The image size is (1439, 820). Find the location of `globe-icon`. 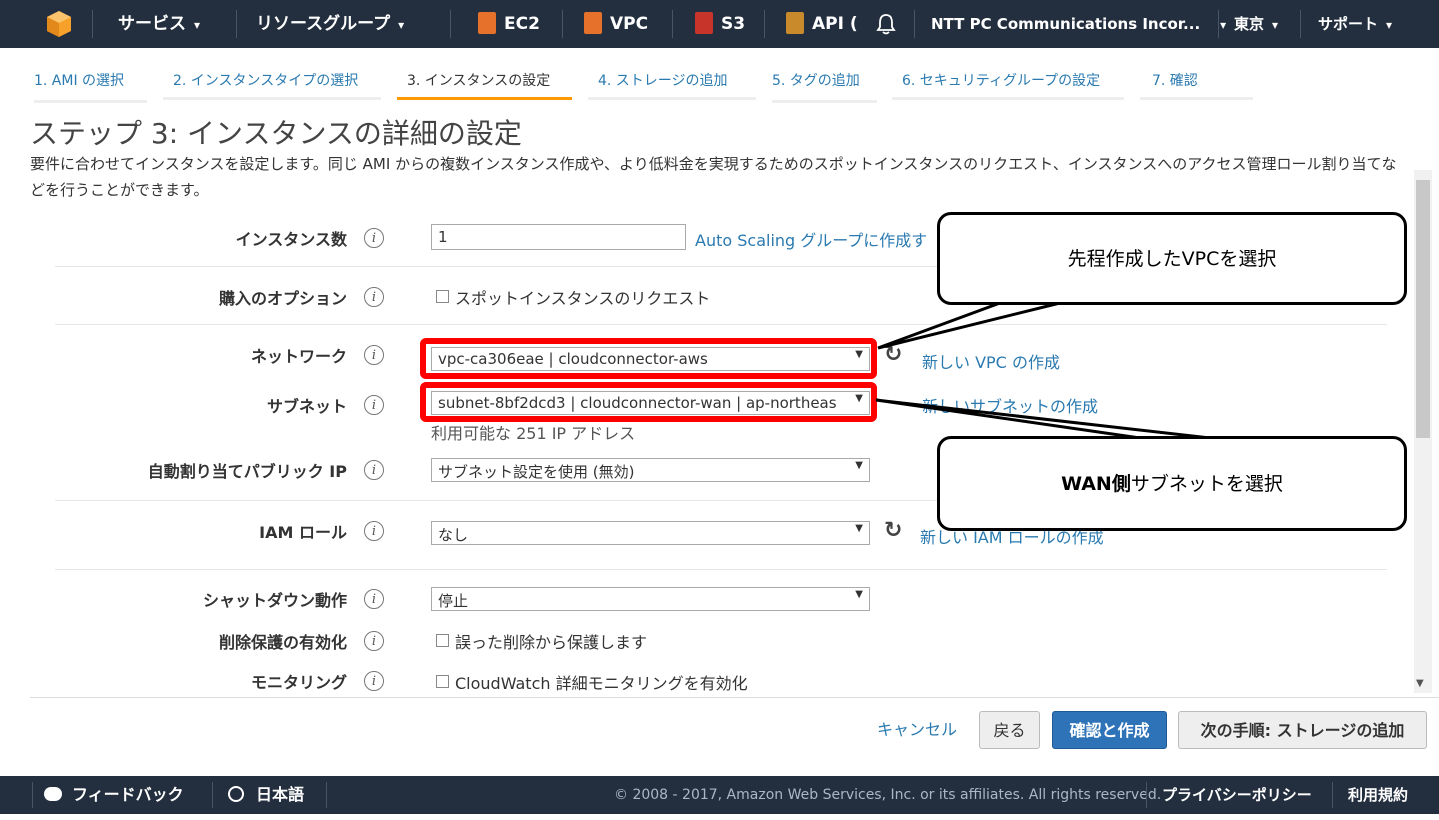

globe-icon is located at coordinates (236, 794).